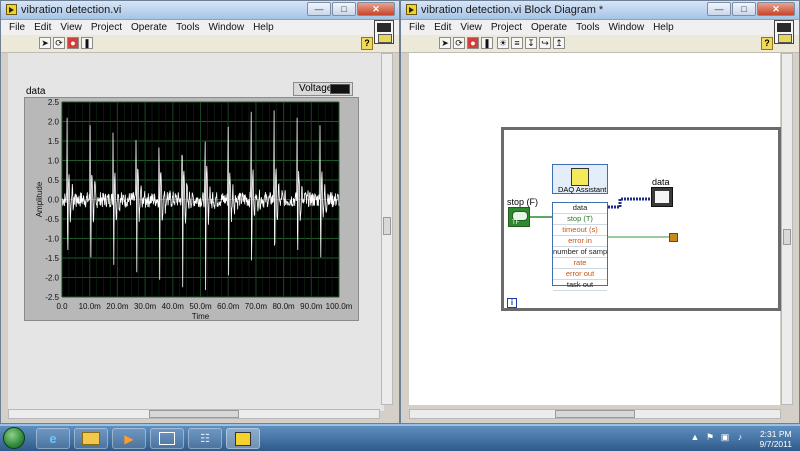 Image resolution: width=800 pixels, height=451 pixels. I want to click on daq-terminal-timeout: timeout (s), so click(580, 230).